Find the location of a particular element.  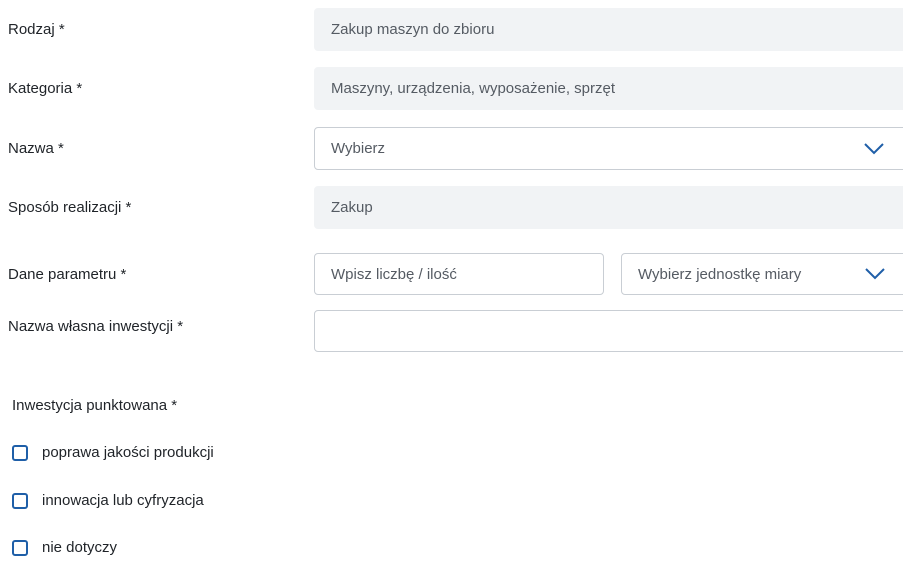

unit-select: Wybierz jednostkę miary is located at coordinates (762, 274).